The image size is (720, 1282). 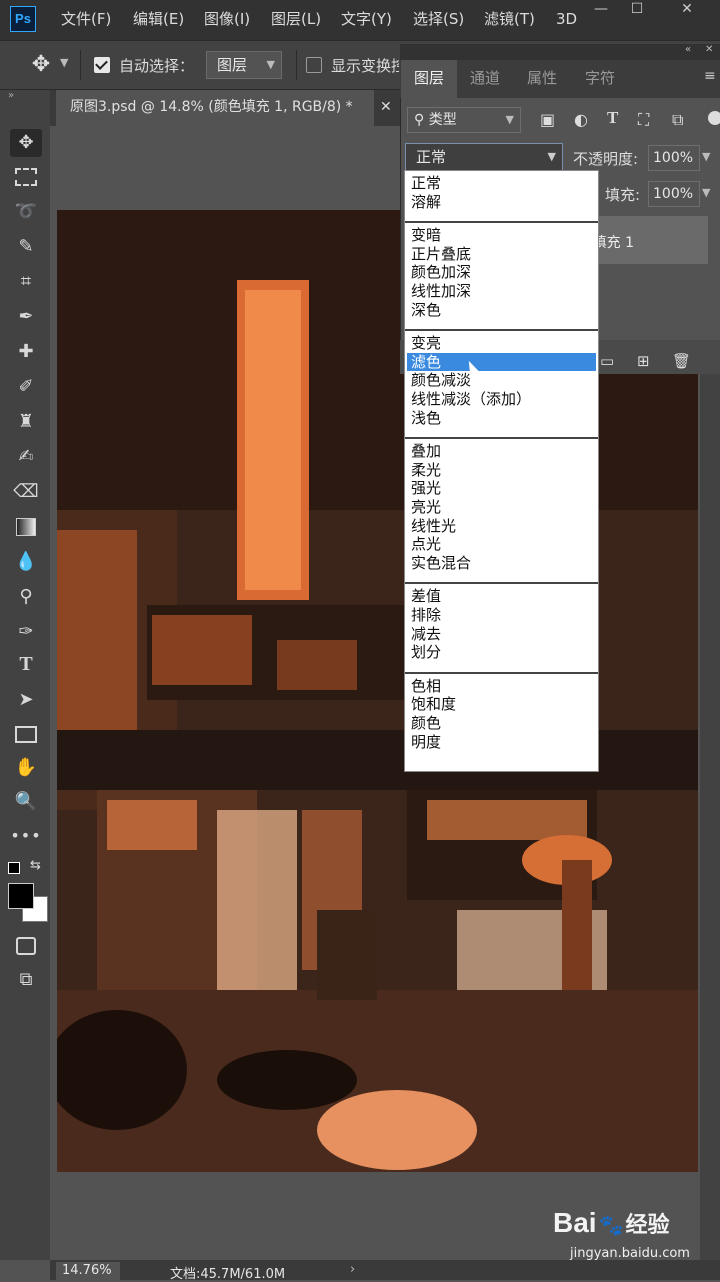 I want to click on brush-tool-icon: ✐, so click(x=26, y=387).